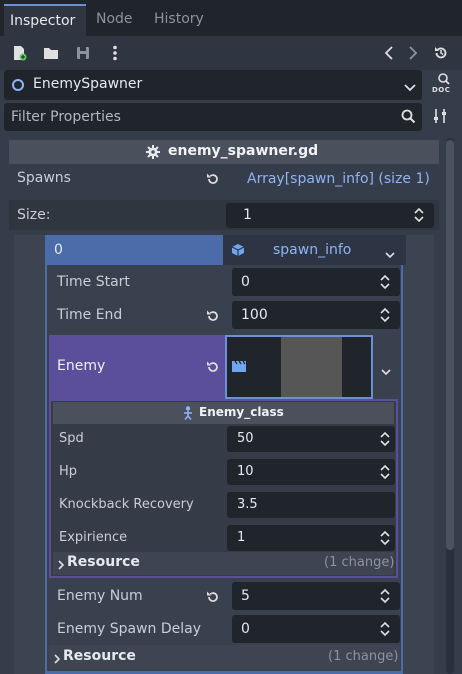 The image size is (462, 674). Describe the element at coordinates (389, 53) in the screenshot. I see `history-back-icon` at that location.